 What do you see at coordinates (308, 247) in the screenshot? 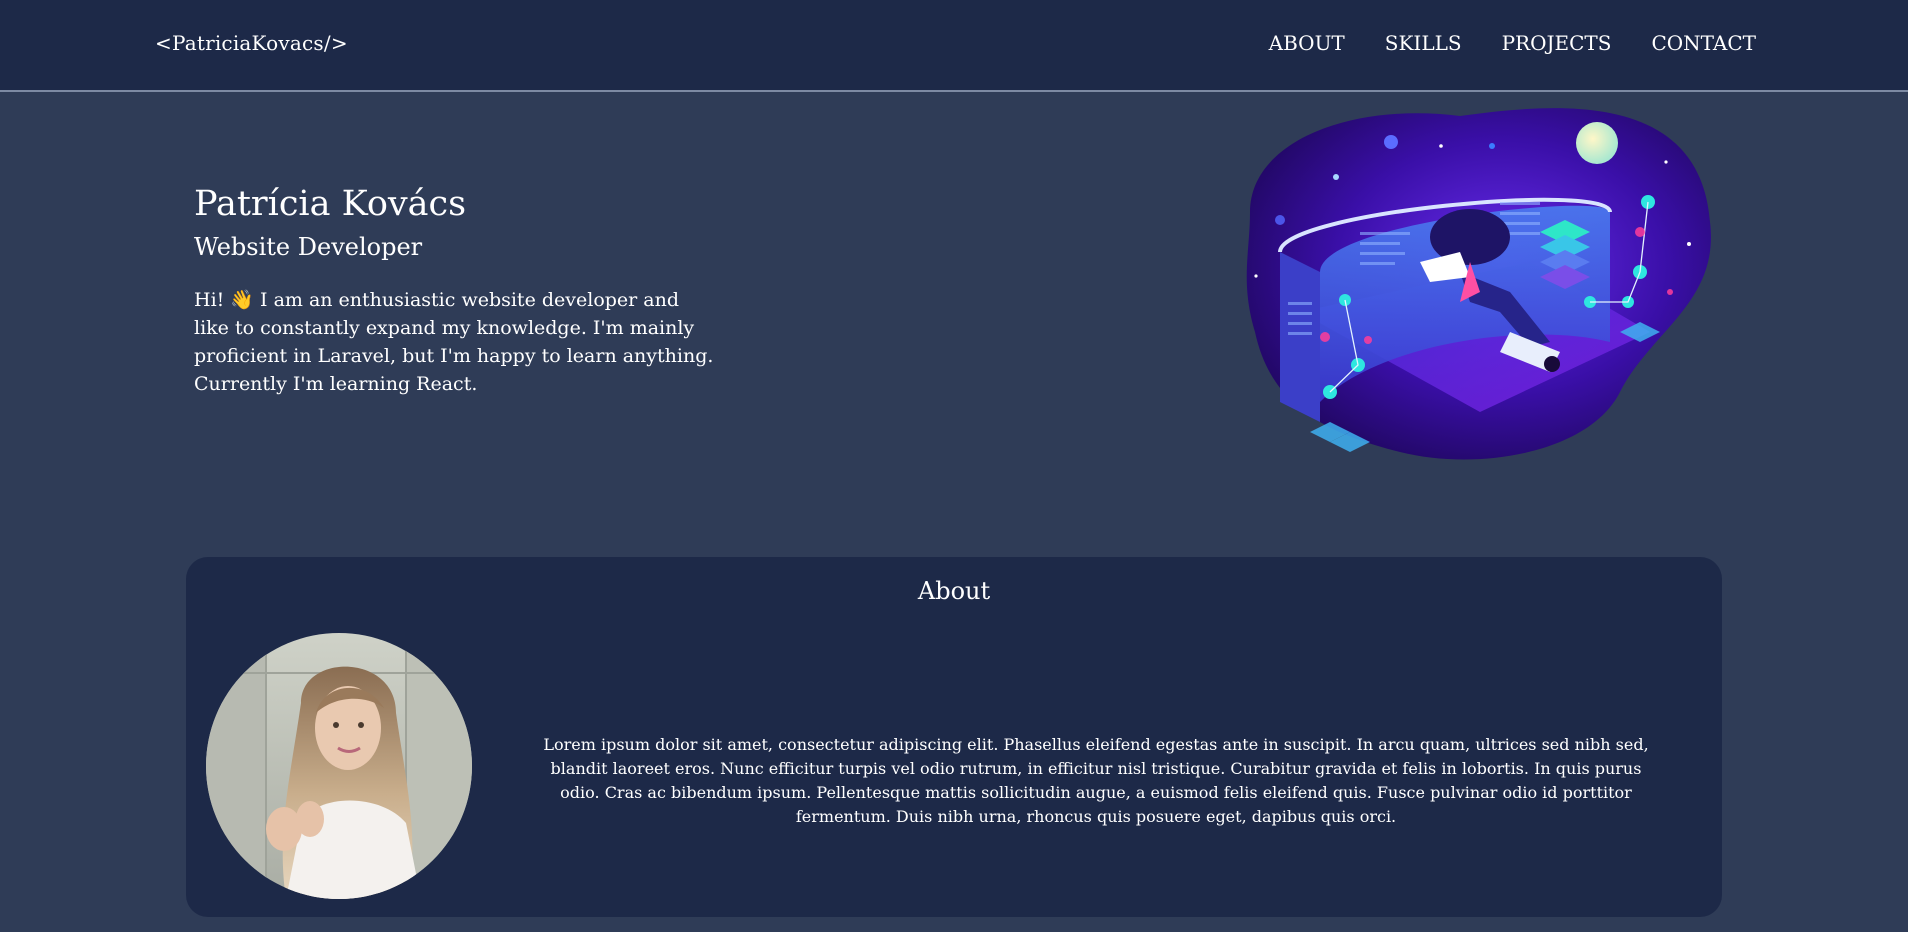
I see `hero-role: Website Developer` at bounding box center [308, 247].